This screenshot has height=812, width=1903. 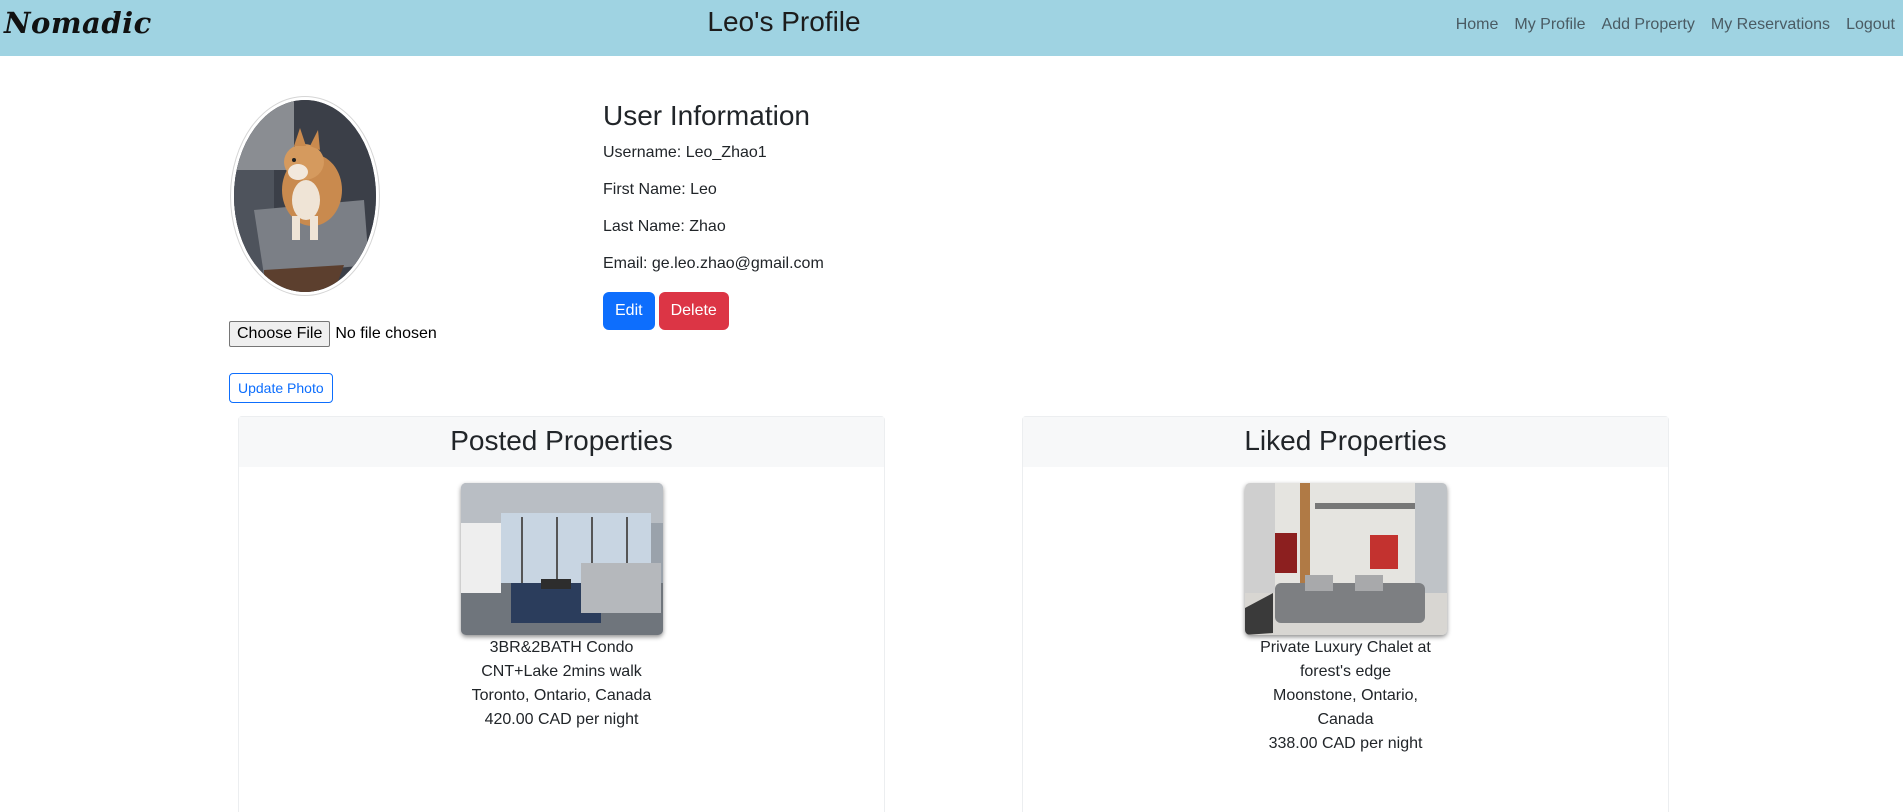 What do you see at coordinates (713, 263) in the screenshot?
I see `email-text: Email: ge.leo.zhao@gmail.com` at bounding box center [713, 263].